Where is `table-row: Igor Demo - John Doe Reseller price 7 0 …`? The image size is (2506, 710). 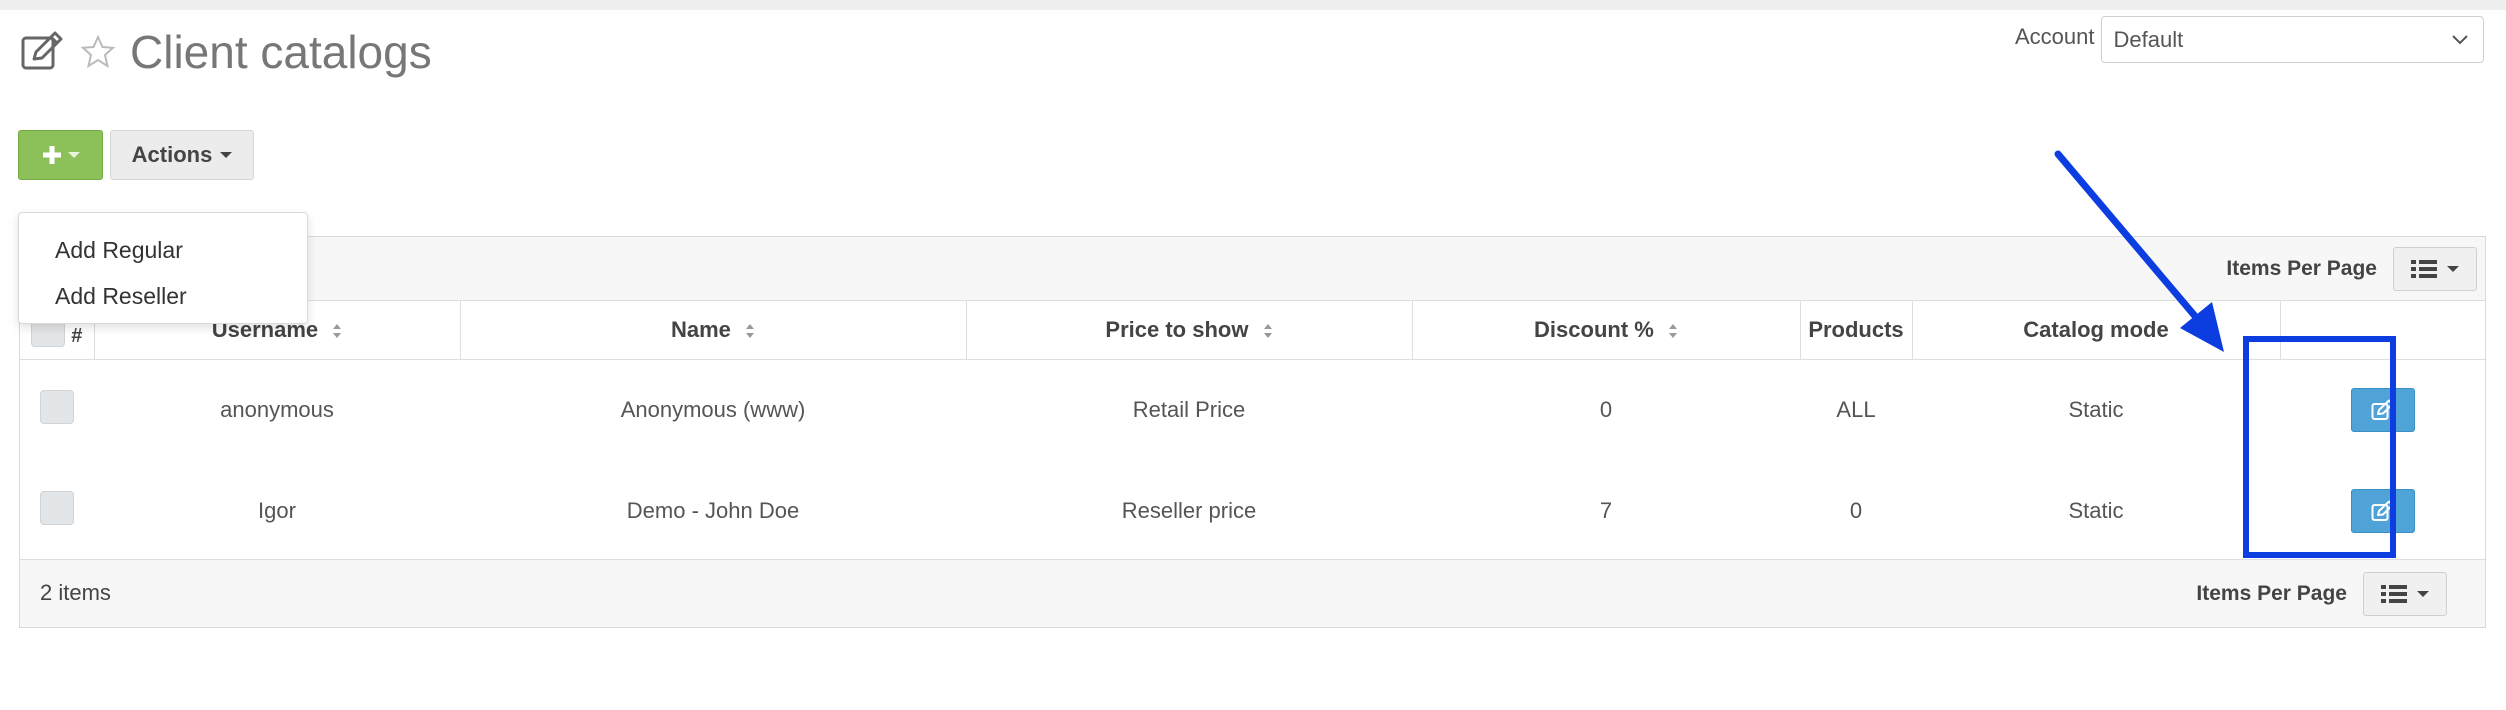 table-row: Igor Demo - John Doe Reseller price 7 0 … is located at coordinates (1252, 510).